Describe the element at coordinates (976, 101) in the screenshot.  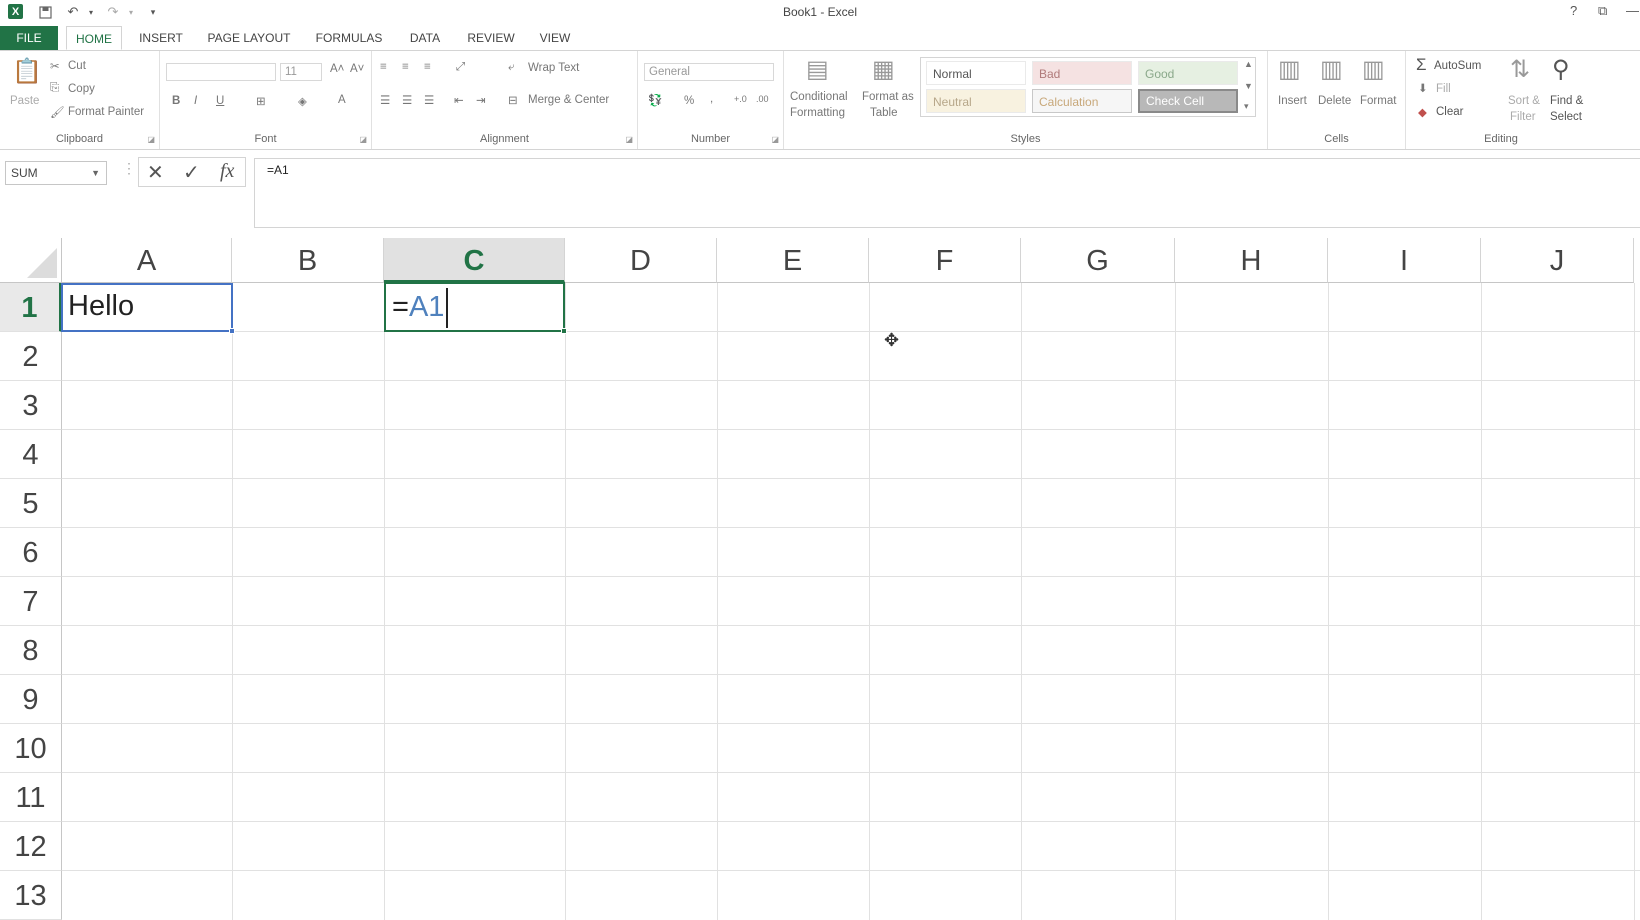
I see `style-neutral: Neutral` at that location.